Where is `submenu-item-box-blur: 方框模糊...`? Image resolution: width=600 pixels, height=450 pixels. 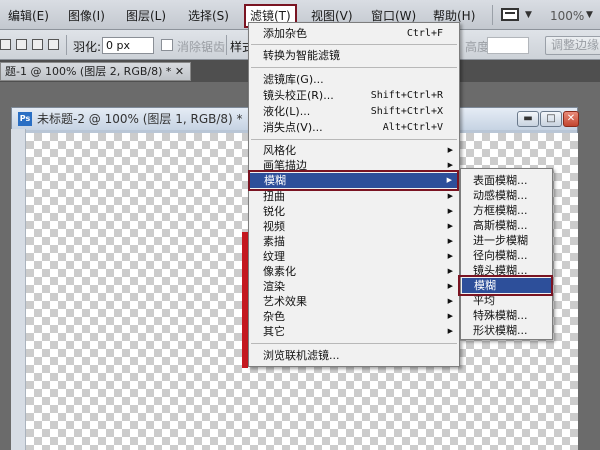 submenu-item-box-blur: 方框模糊... is located at coordinates (506, 210).